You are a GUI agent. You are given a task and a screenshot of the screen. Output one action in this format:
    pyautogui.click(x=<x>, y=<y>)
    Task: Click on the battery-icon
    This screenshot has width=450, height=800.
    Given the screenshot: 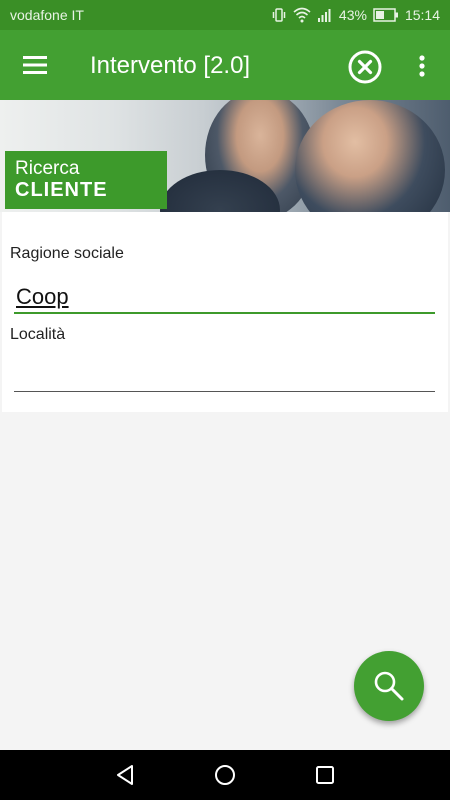 What is the action you would take?
    pyautogui.click(x=385, y=15)
    